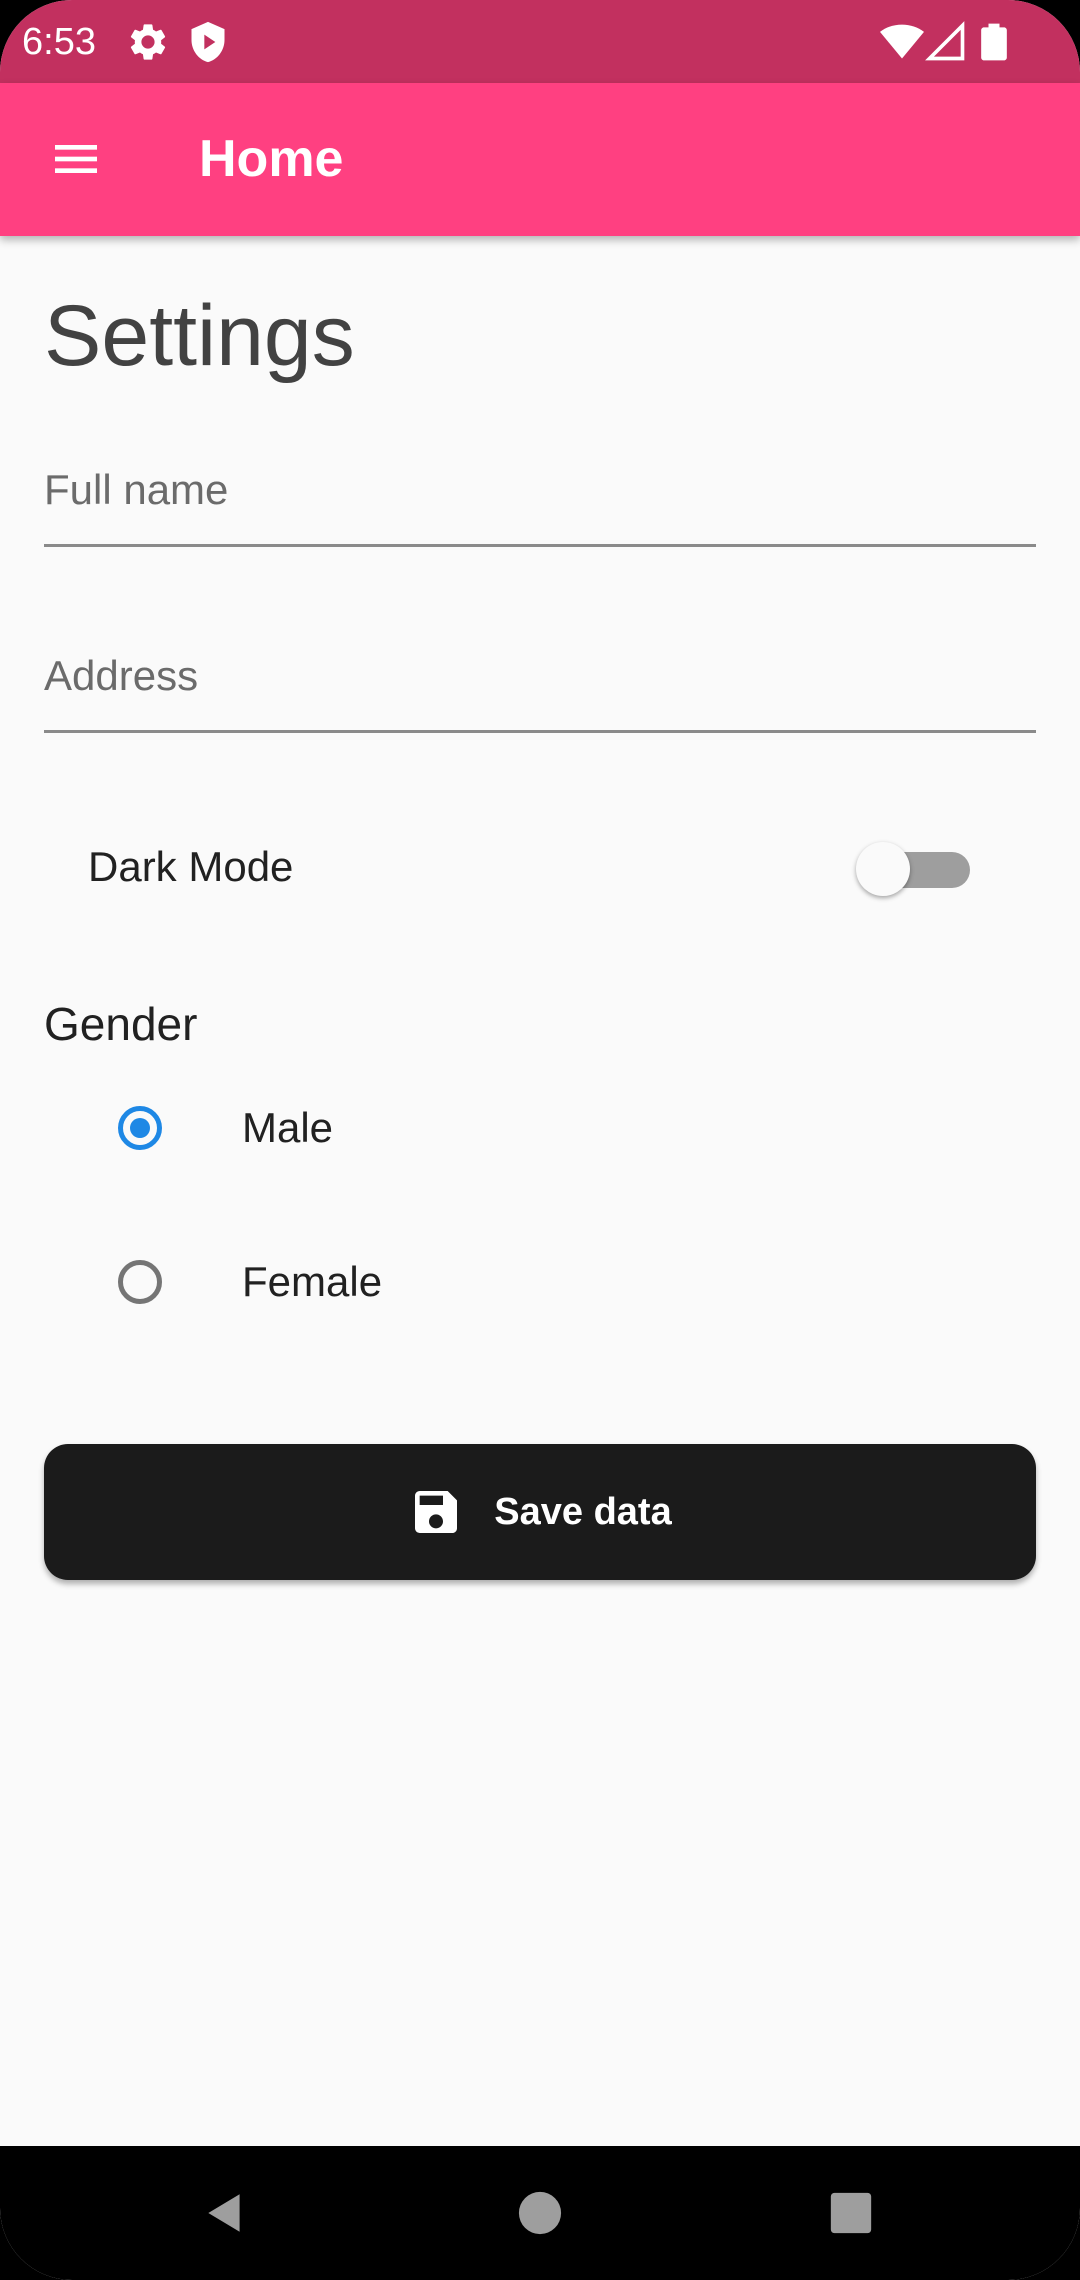 The width and height of the screenshot is (1080, 2280). I want to click on radio-button-unchecked, so click(140, 1282).